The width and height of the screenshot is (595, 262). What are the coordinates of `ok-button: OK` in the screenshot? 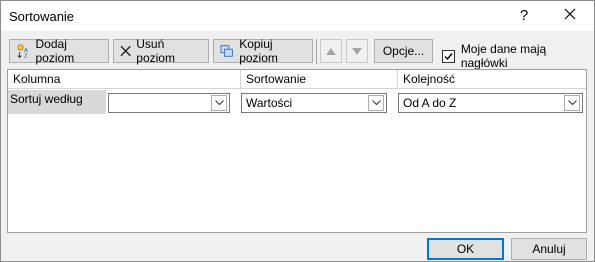 It's located at (465, 249).